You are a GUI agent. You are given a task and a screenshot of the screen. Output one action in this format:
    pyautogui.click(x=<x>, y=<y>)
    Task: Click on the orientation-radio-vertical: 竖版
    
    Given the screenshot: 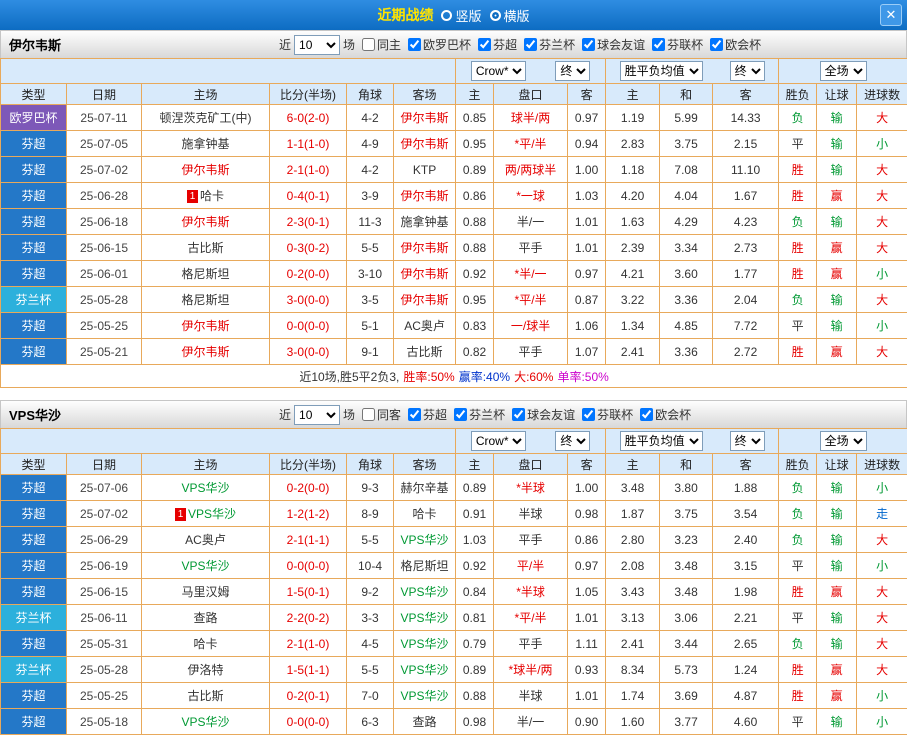 What is the action you would take?
    pyautogui.click(x=461, y=15)
    